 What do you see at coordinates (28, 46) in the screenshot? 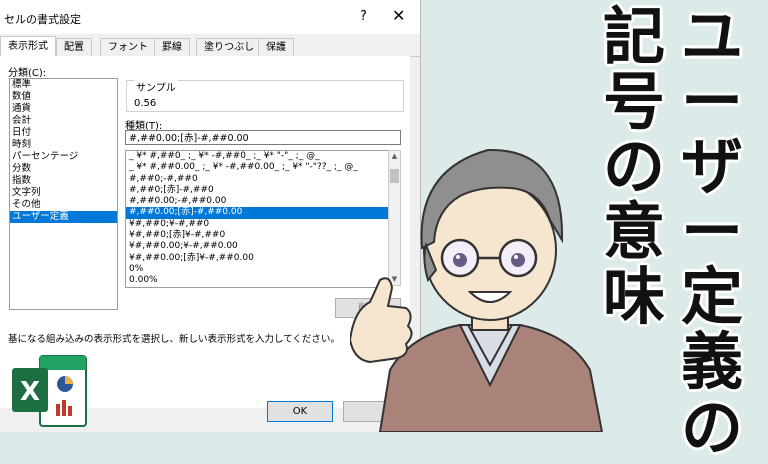
I see `tab-number: 表示形式` at bounding box center [28, 46].